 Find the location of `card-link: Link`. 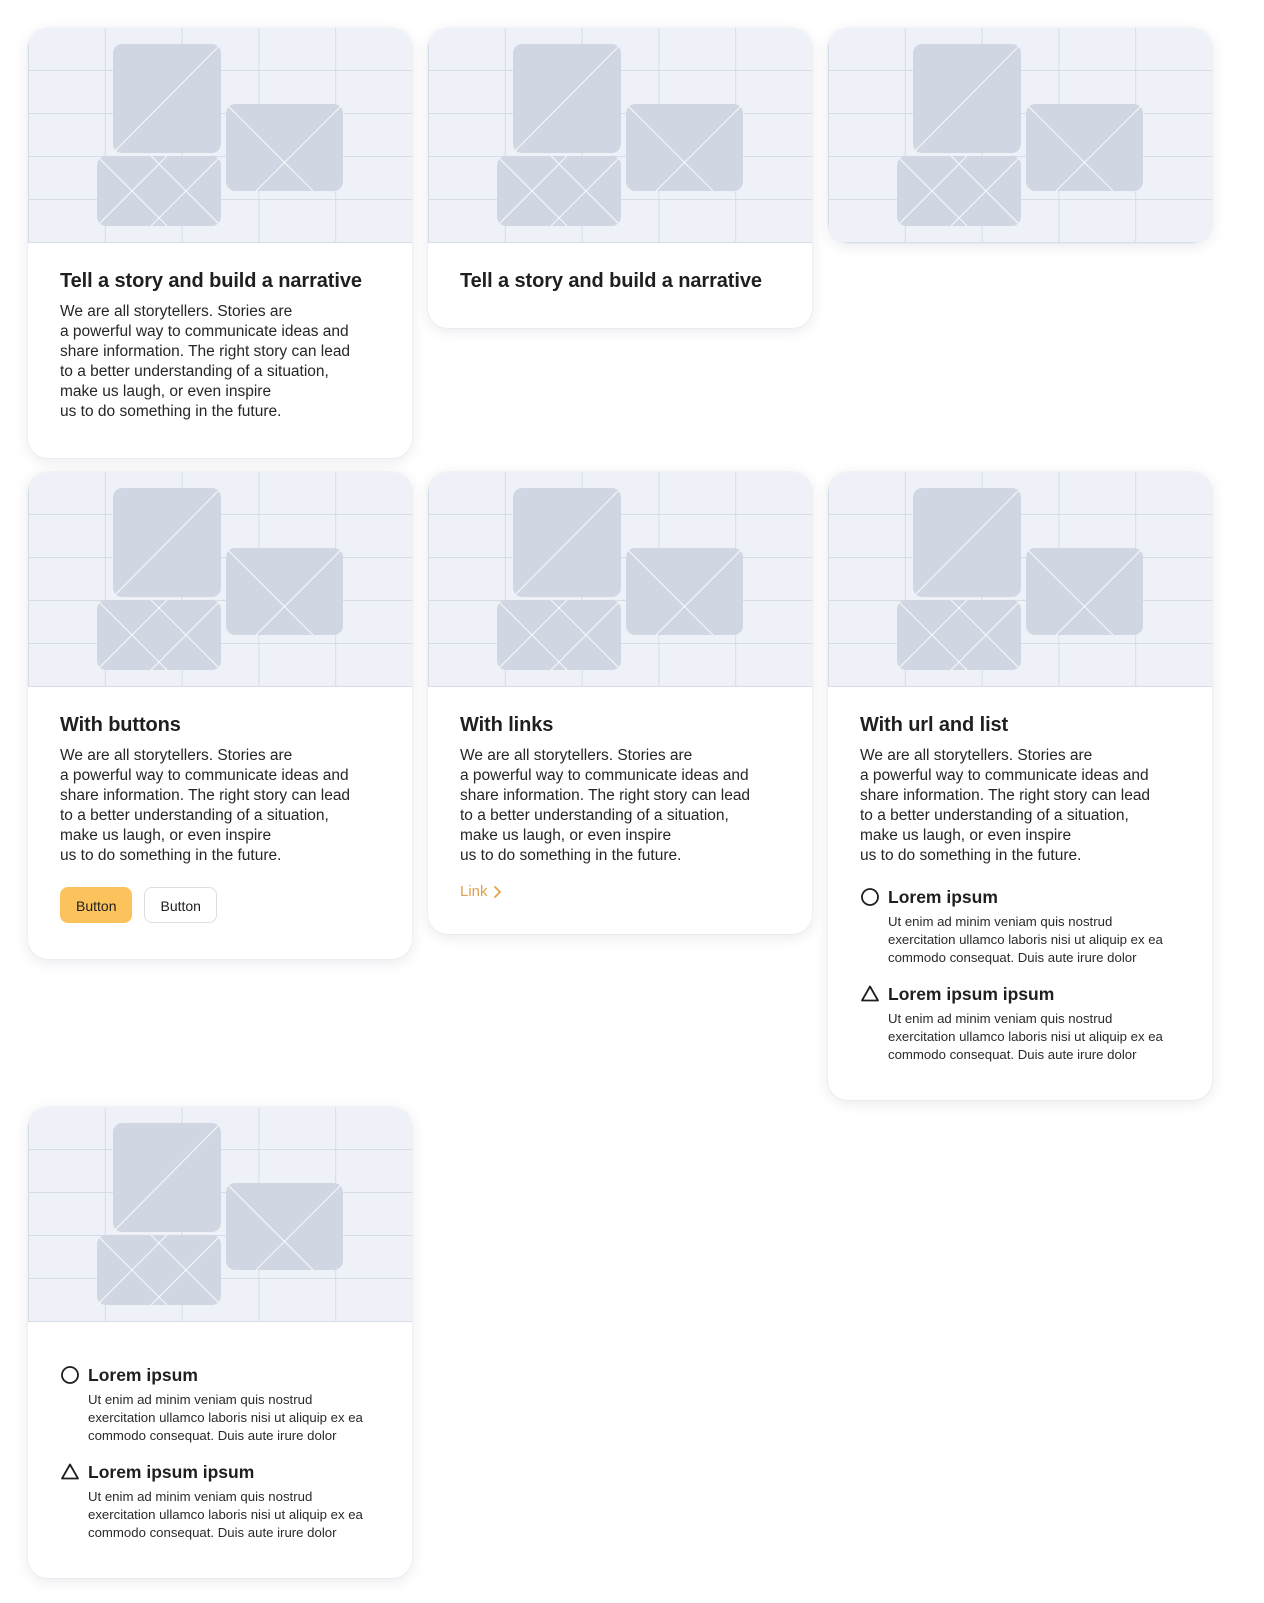

card-link: Link is located at coordinates (481, 891).